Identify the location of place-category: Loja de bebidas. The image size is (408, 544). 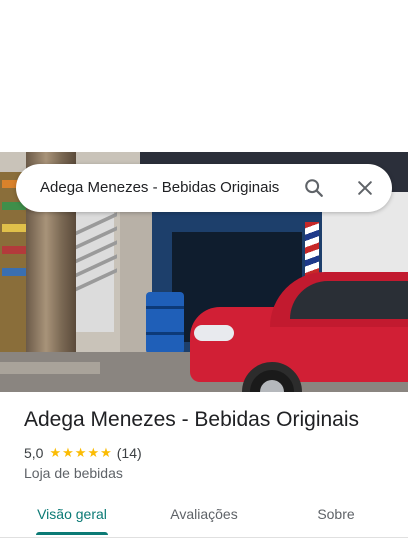
(73, 473).